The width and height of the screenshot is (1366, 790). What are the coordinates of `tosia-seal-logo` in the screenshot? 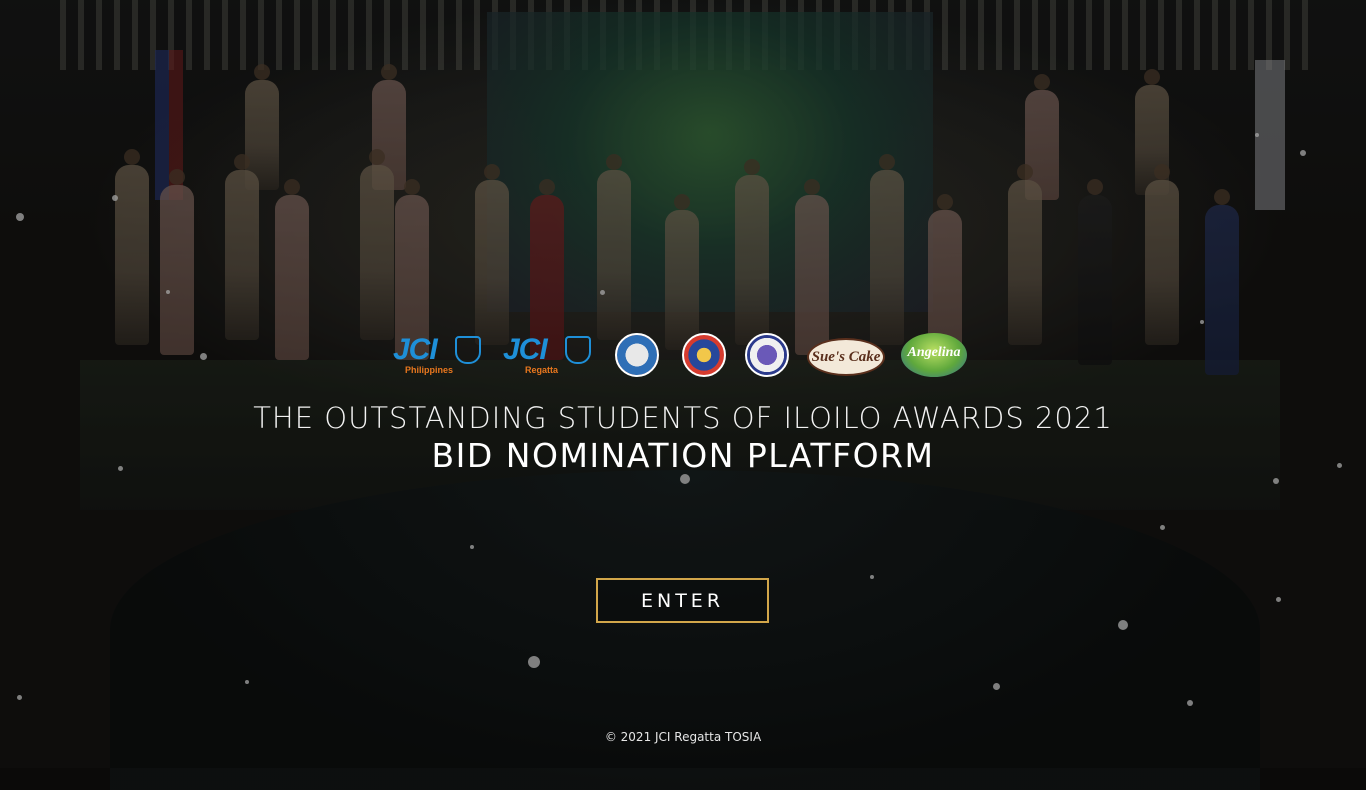 It's located at (637, 355).